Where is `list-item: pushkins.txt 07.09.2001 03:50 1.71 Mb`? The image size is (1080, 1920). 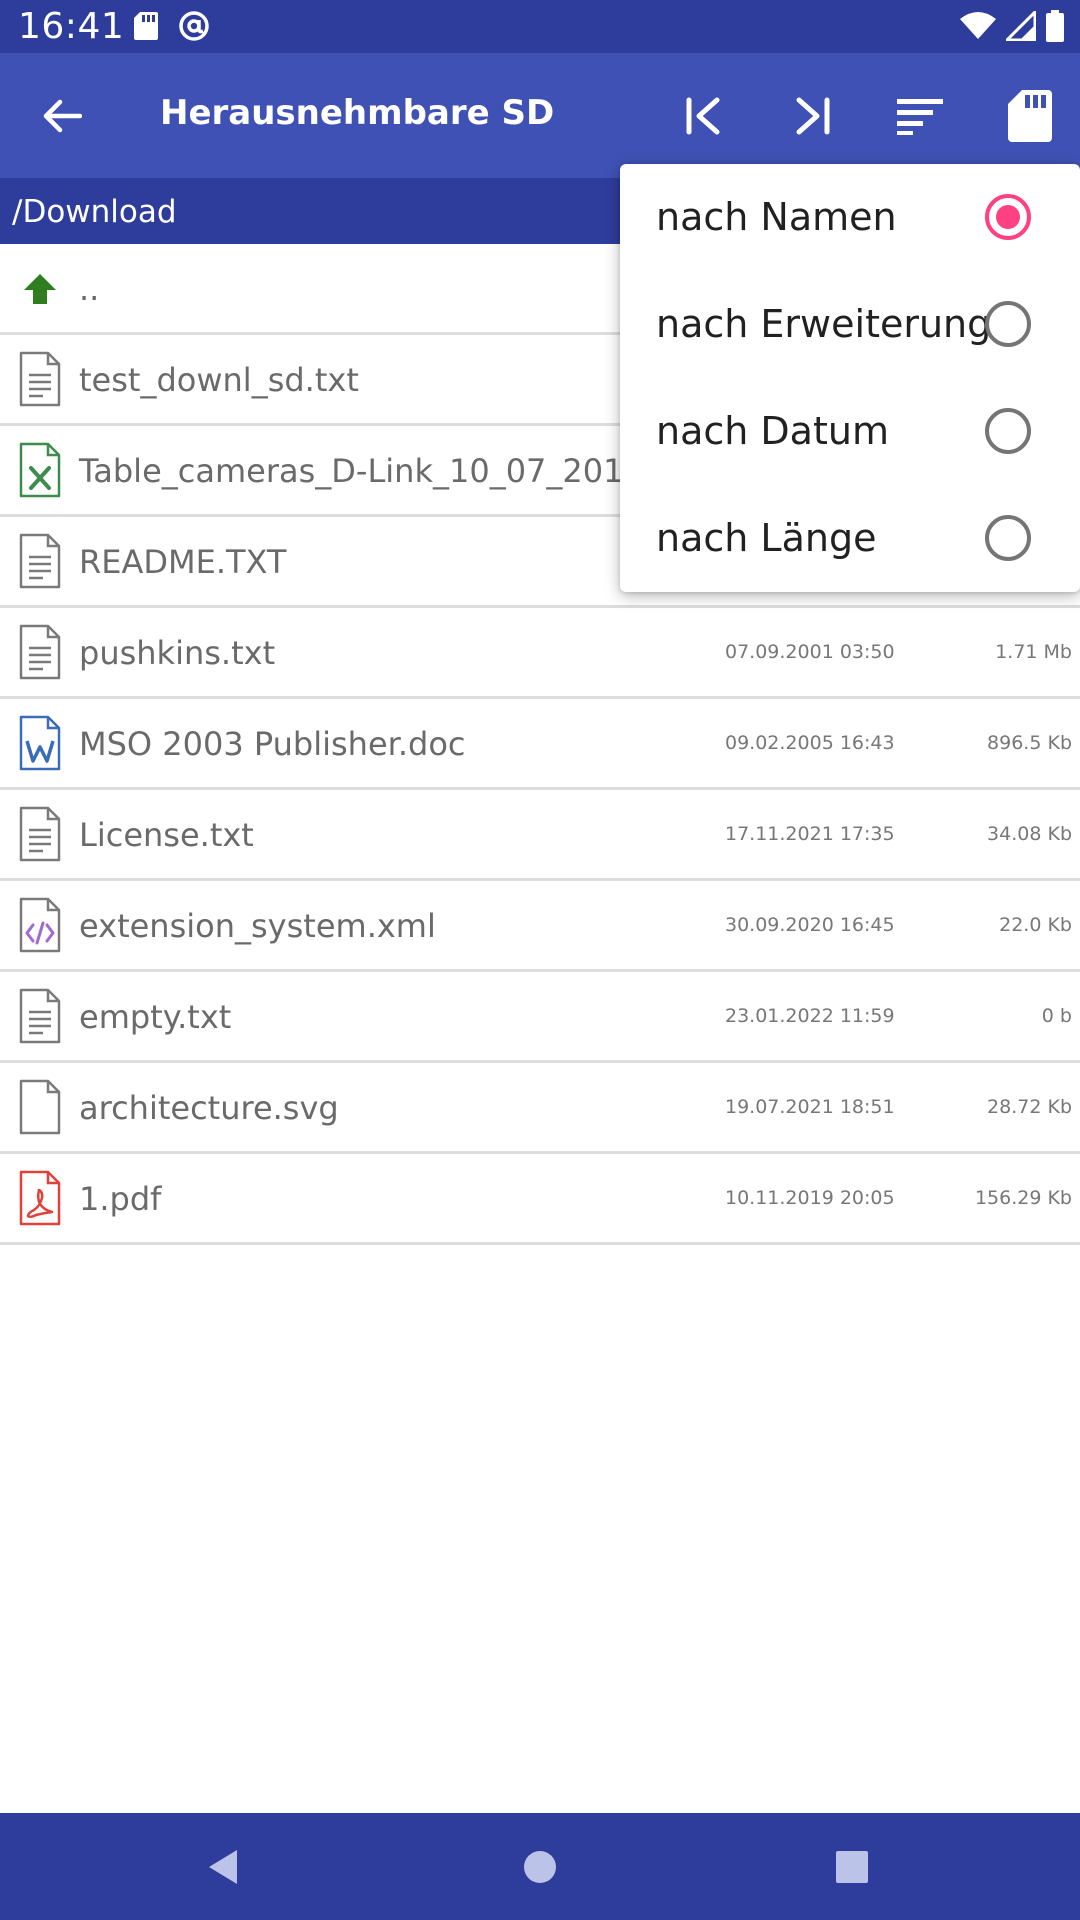 list-item: pushkins.txt 07.09.2001 03:50 1.71 Mb is located at coordinates (540, 653).